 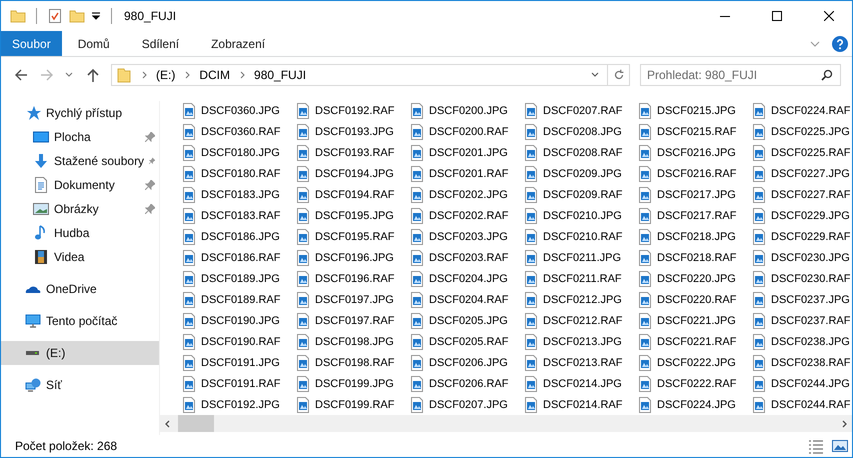 What do you see at coordinates (595, 75) in the screenshot?
I see `dropdown-icon` at bounding box center [595, 75].